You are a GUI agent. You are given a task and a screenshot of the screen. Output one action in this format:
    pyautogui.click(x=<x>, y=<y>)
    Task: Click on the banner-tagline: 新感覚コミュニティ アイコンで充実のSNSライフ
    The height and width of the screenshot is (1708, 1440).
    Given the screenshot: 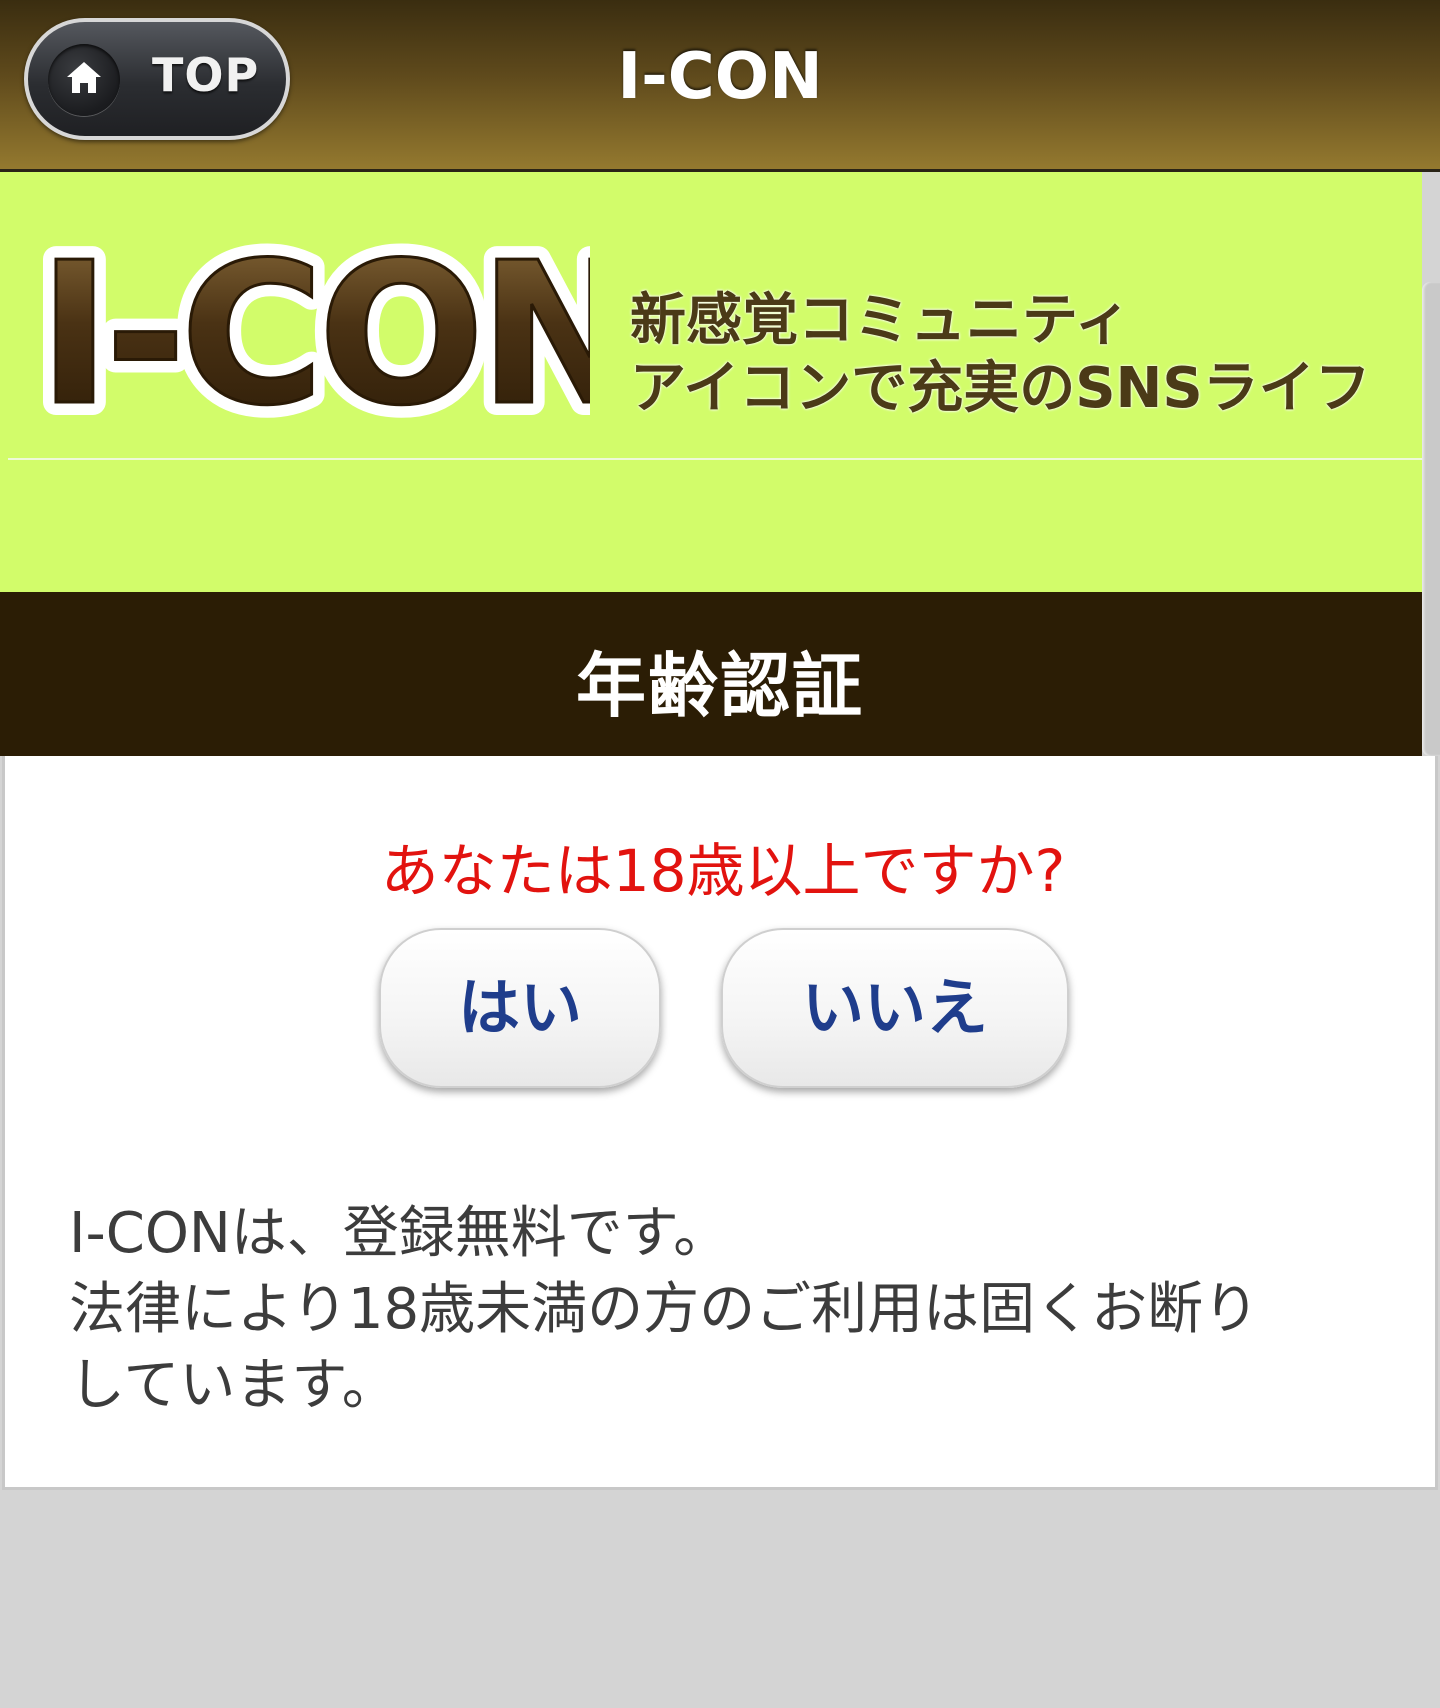 What is the action you would take?
    pyautogui.click(x=1000, y=355)
    